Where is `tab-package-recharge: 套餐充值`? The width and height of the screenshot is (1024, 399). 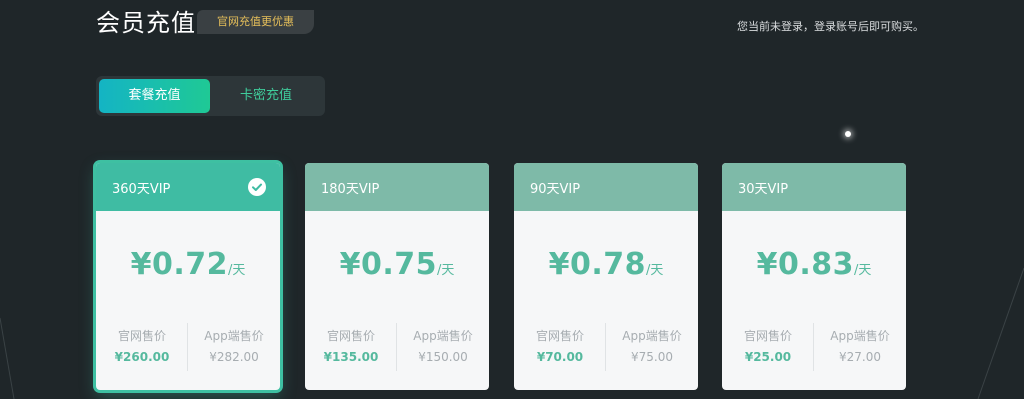
tab-package-recharge: 套餐充值 is located at coordinates (154, 96).